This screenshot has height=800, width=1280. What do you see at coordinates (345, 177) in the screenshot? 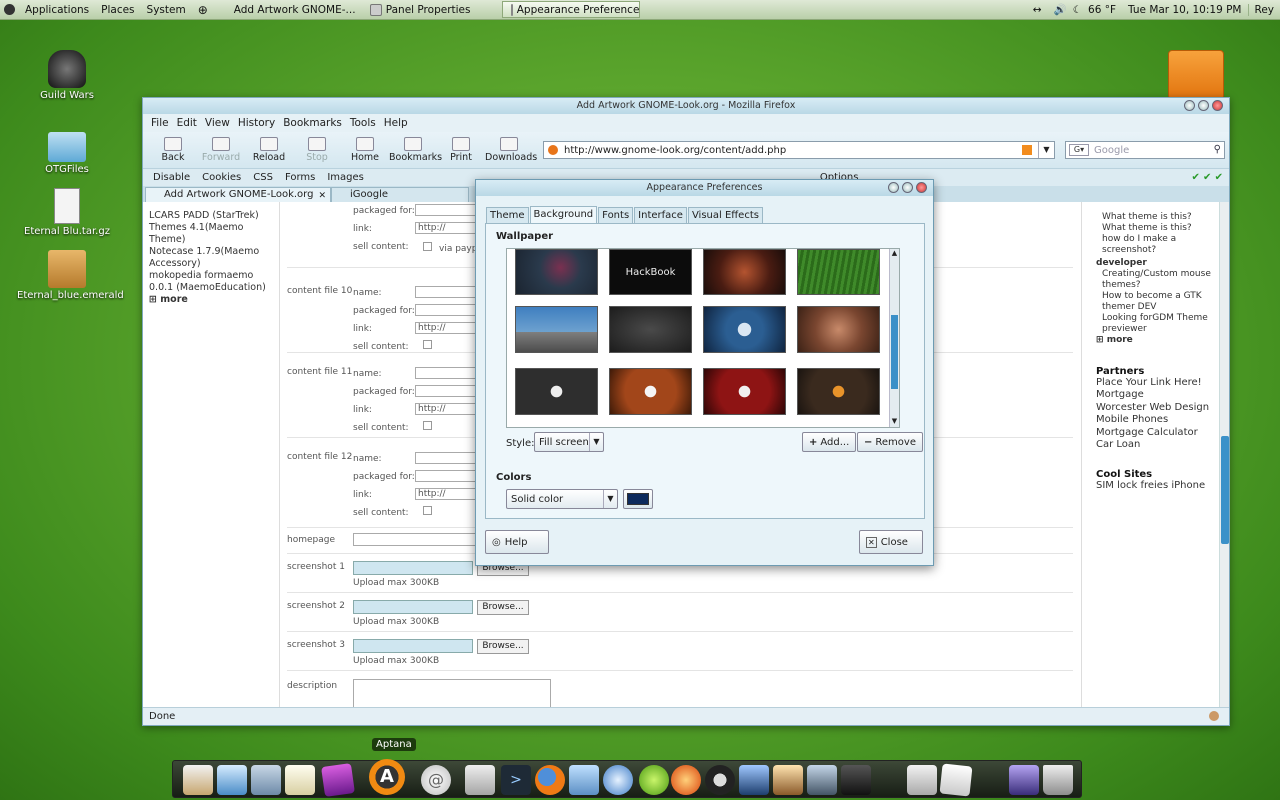
I see `devbar-images: Images` at bounding box center [345, 177].